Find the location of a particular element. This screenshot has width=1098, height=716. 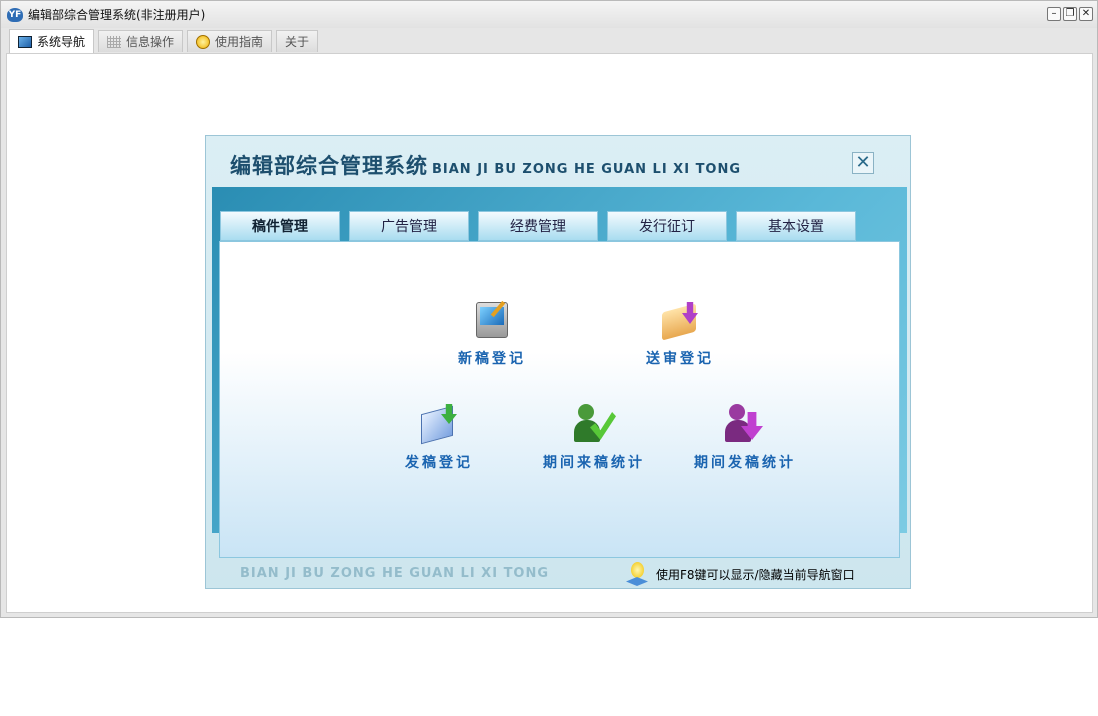

review-register-item: 送审登记 is located at coordinates (680, 333).